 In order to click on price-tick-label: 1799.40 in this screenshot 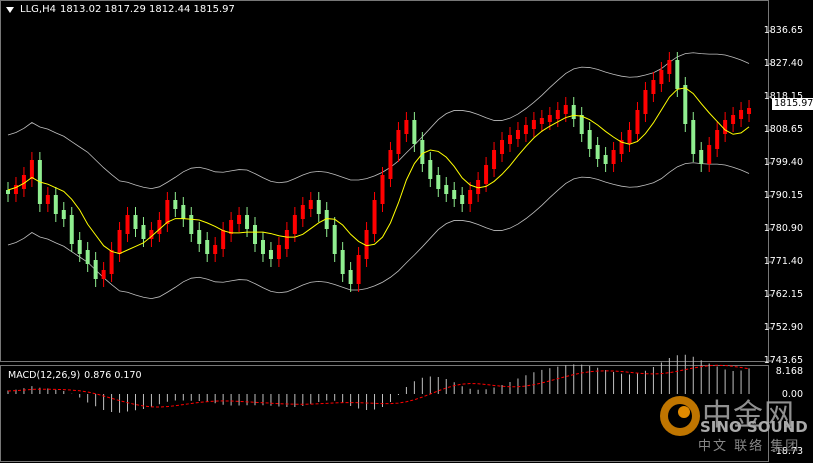, I will do `click(783, 162)`.